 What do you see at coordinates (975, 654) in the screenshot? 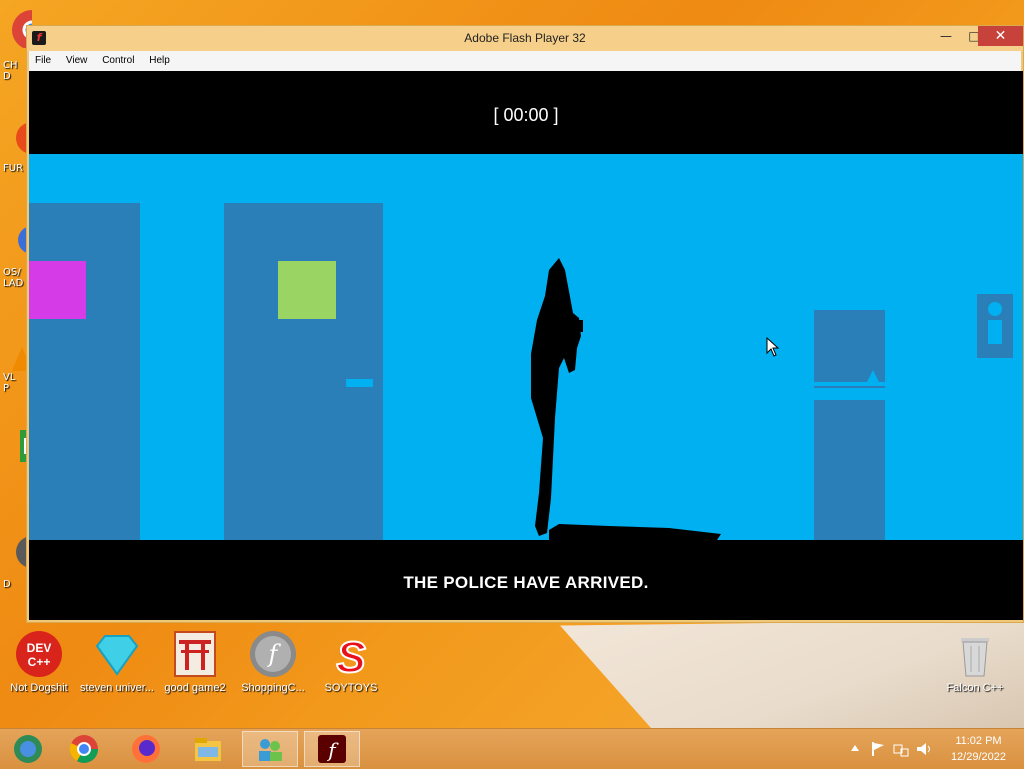
I see `recycle-bin-icon` at bounding box center [975, 654].